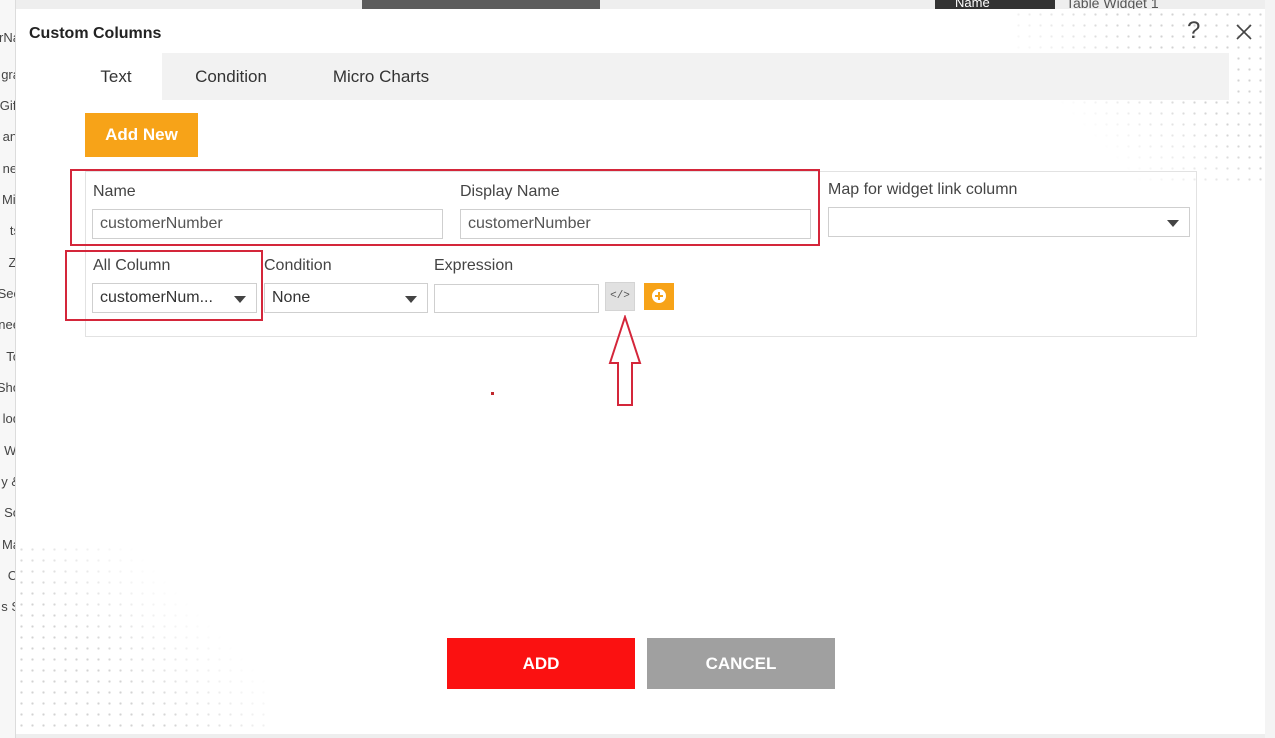  I want to click on plus-circle-icon, so click(659, 296).